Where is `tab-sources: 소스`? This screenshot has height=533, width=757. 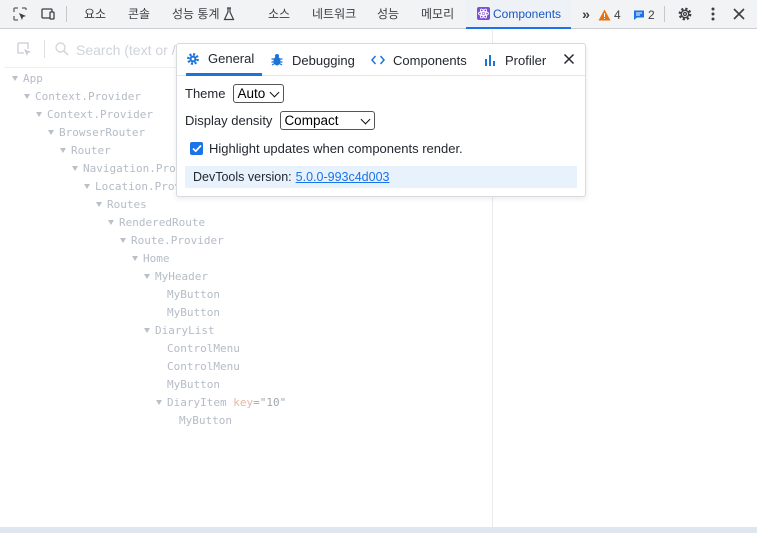
tab-sources: 소스 is located at coordinates (279, 14).